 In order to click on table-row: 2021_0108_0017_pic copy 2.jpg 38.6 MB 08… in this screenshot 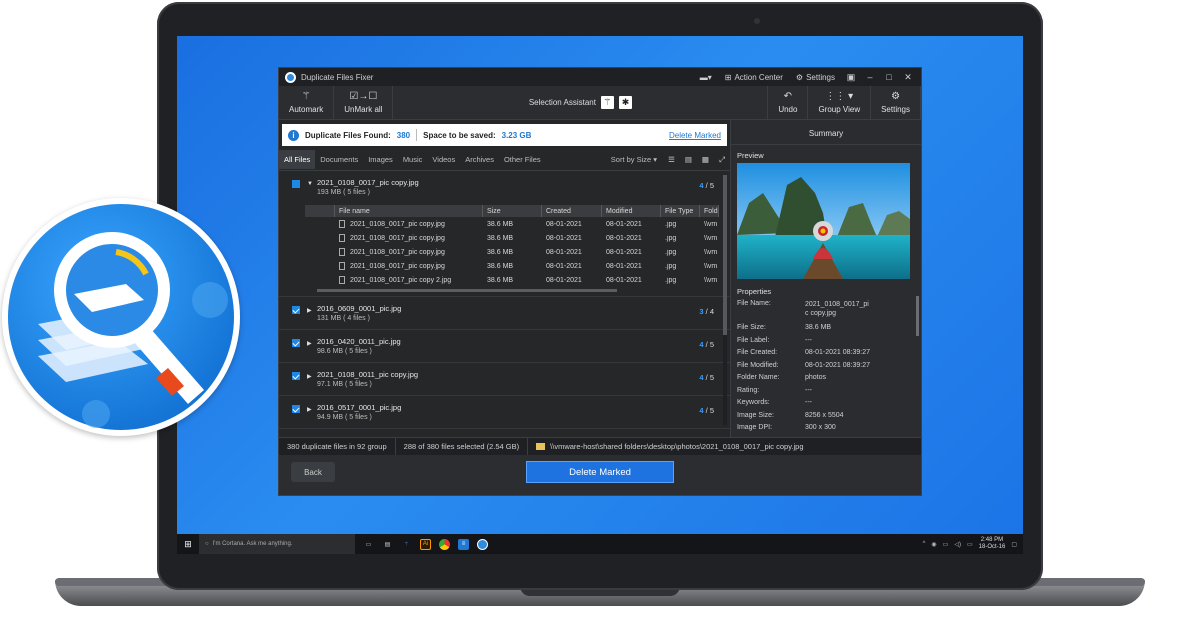, I will do `click(512, 280)`.